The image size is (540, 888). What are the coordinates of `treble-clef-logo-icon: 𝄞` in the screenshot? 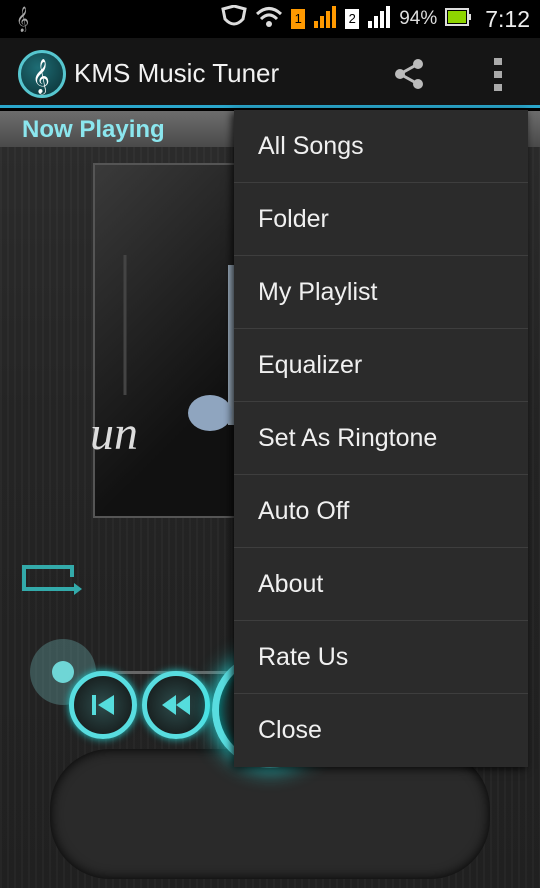 It's located at (42, 74).